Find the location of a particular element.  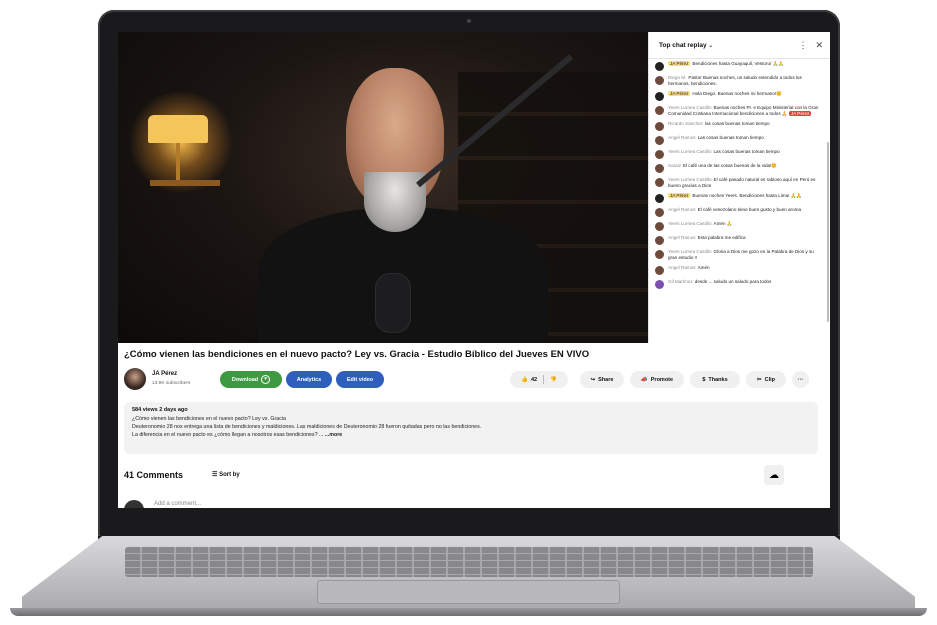

edit-video-button: Edit video is located at coordinates (360, 379).